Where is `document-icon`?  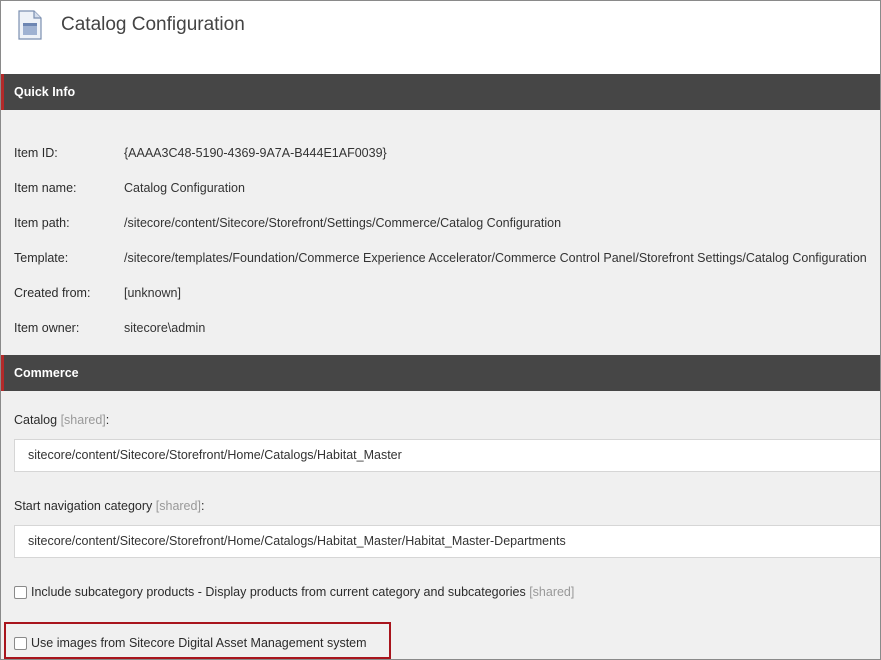 document-icon is located at coordinates (30, 25).